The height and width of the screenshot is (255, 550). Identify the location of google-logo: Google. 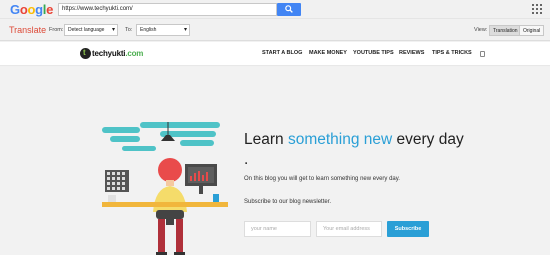
(31, 9).